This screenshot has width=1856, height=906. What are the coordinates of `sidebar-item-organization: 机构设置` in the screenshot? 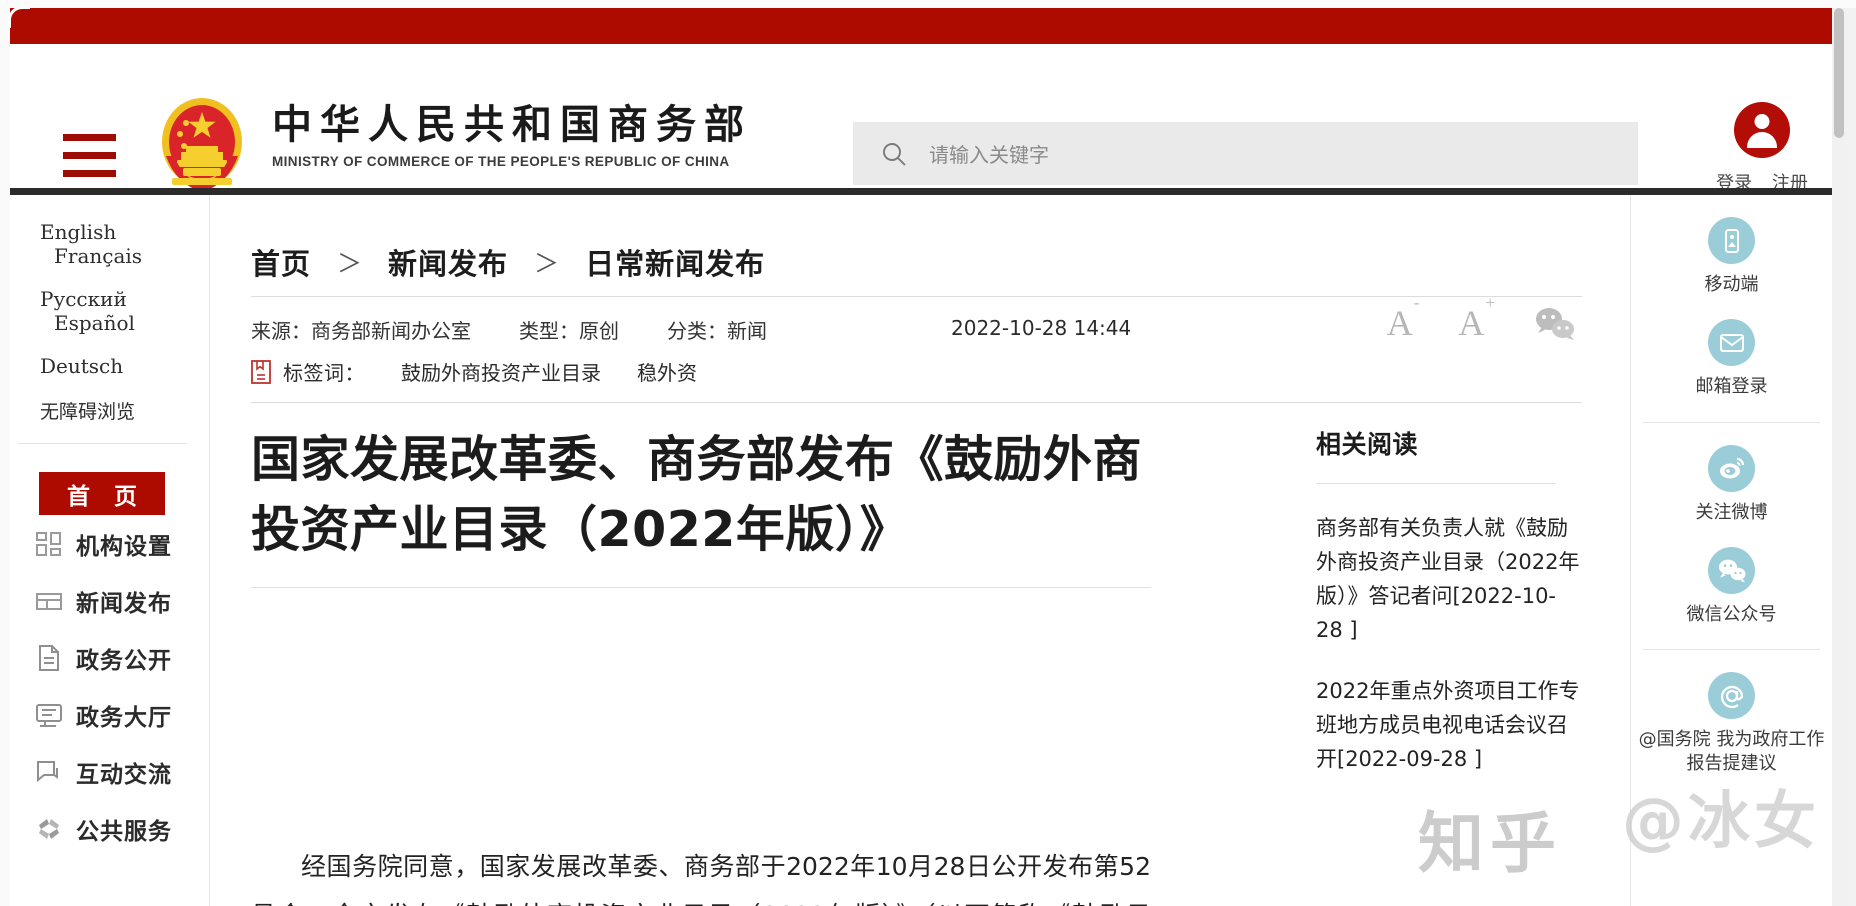 It's located at (122, 543).